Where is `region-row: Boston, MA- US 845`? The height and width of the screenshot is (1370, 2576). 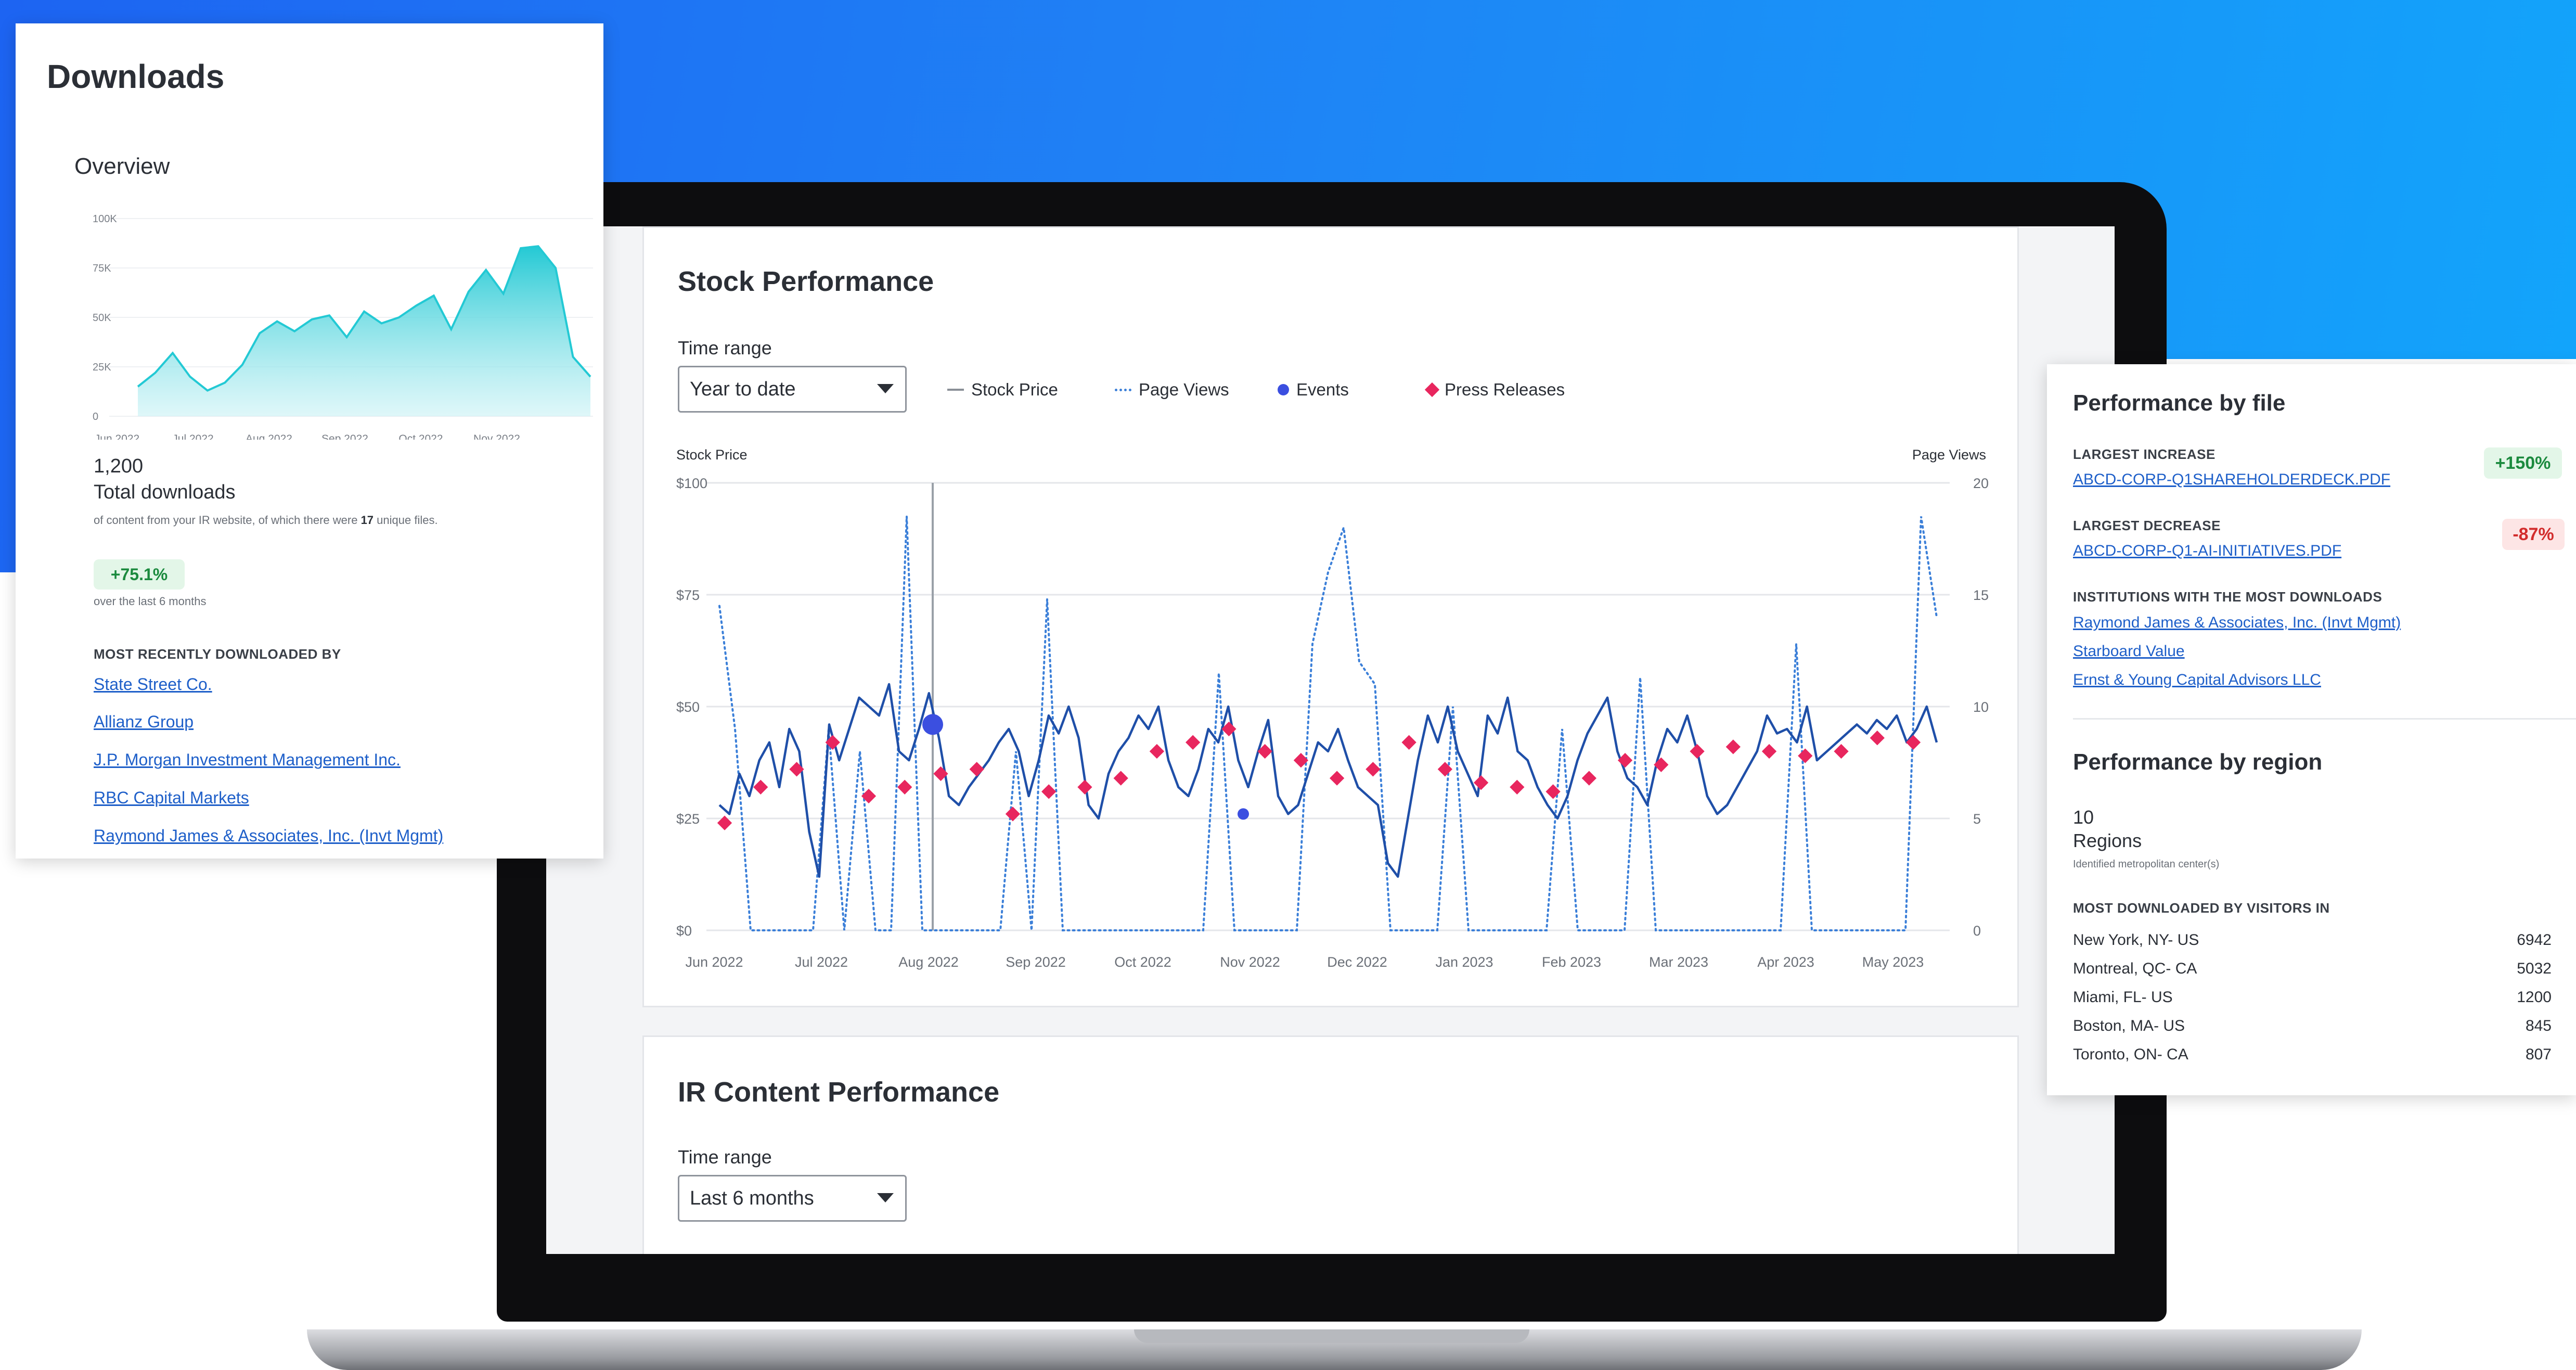
region-row: Boston, MA- US 845 is located at coordinates (2312, 1026).